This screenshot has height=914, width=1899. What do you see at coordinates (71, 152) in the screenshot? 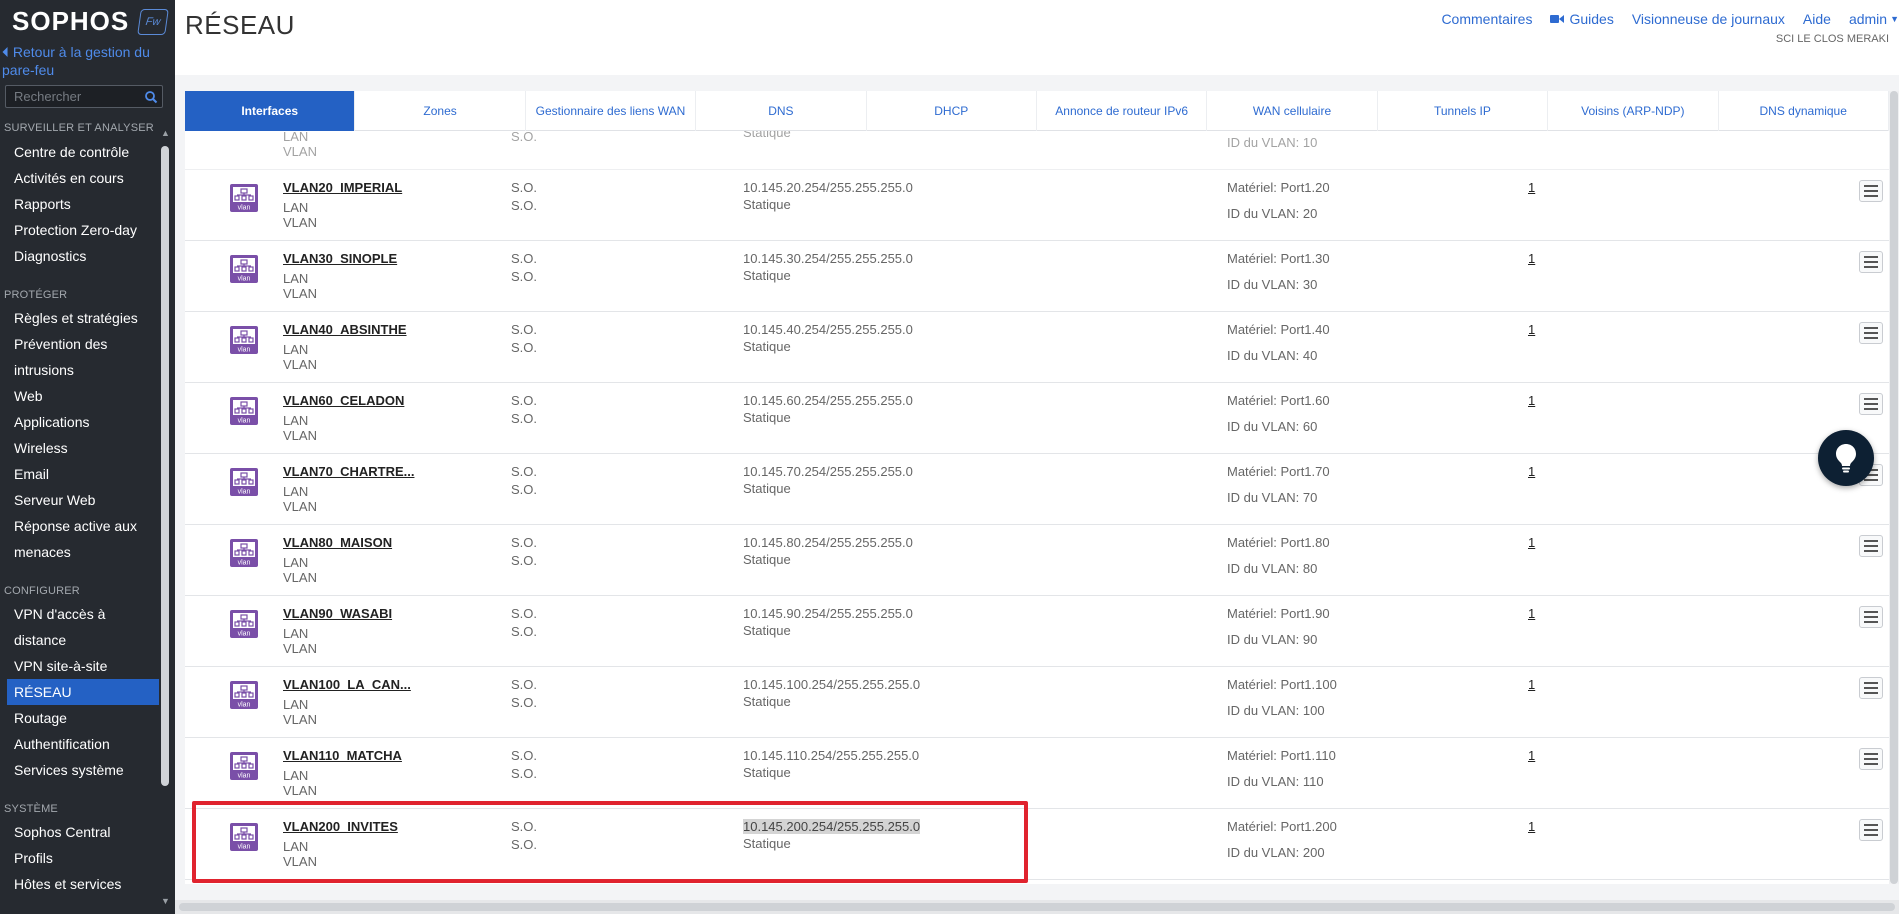
I see `sidebar-item-centre-de-controle: Centre de contrôle` at bounding box center [71, 152].